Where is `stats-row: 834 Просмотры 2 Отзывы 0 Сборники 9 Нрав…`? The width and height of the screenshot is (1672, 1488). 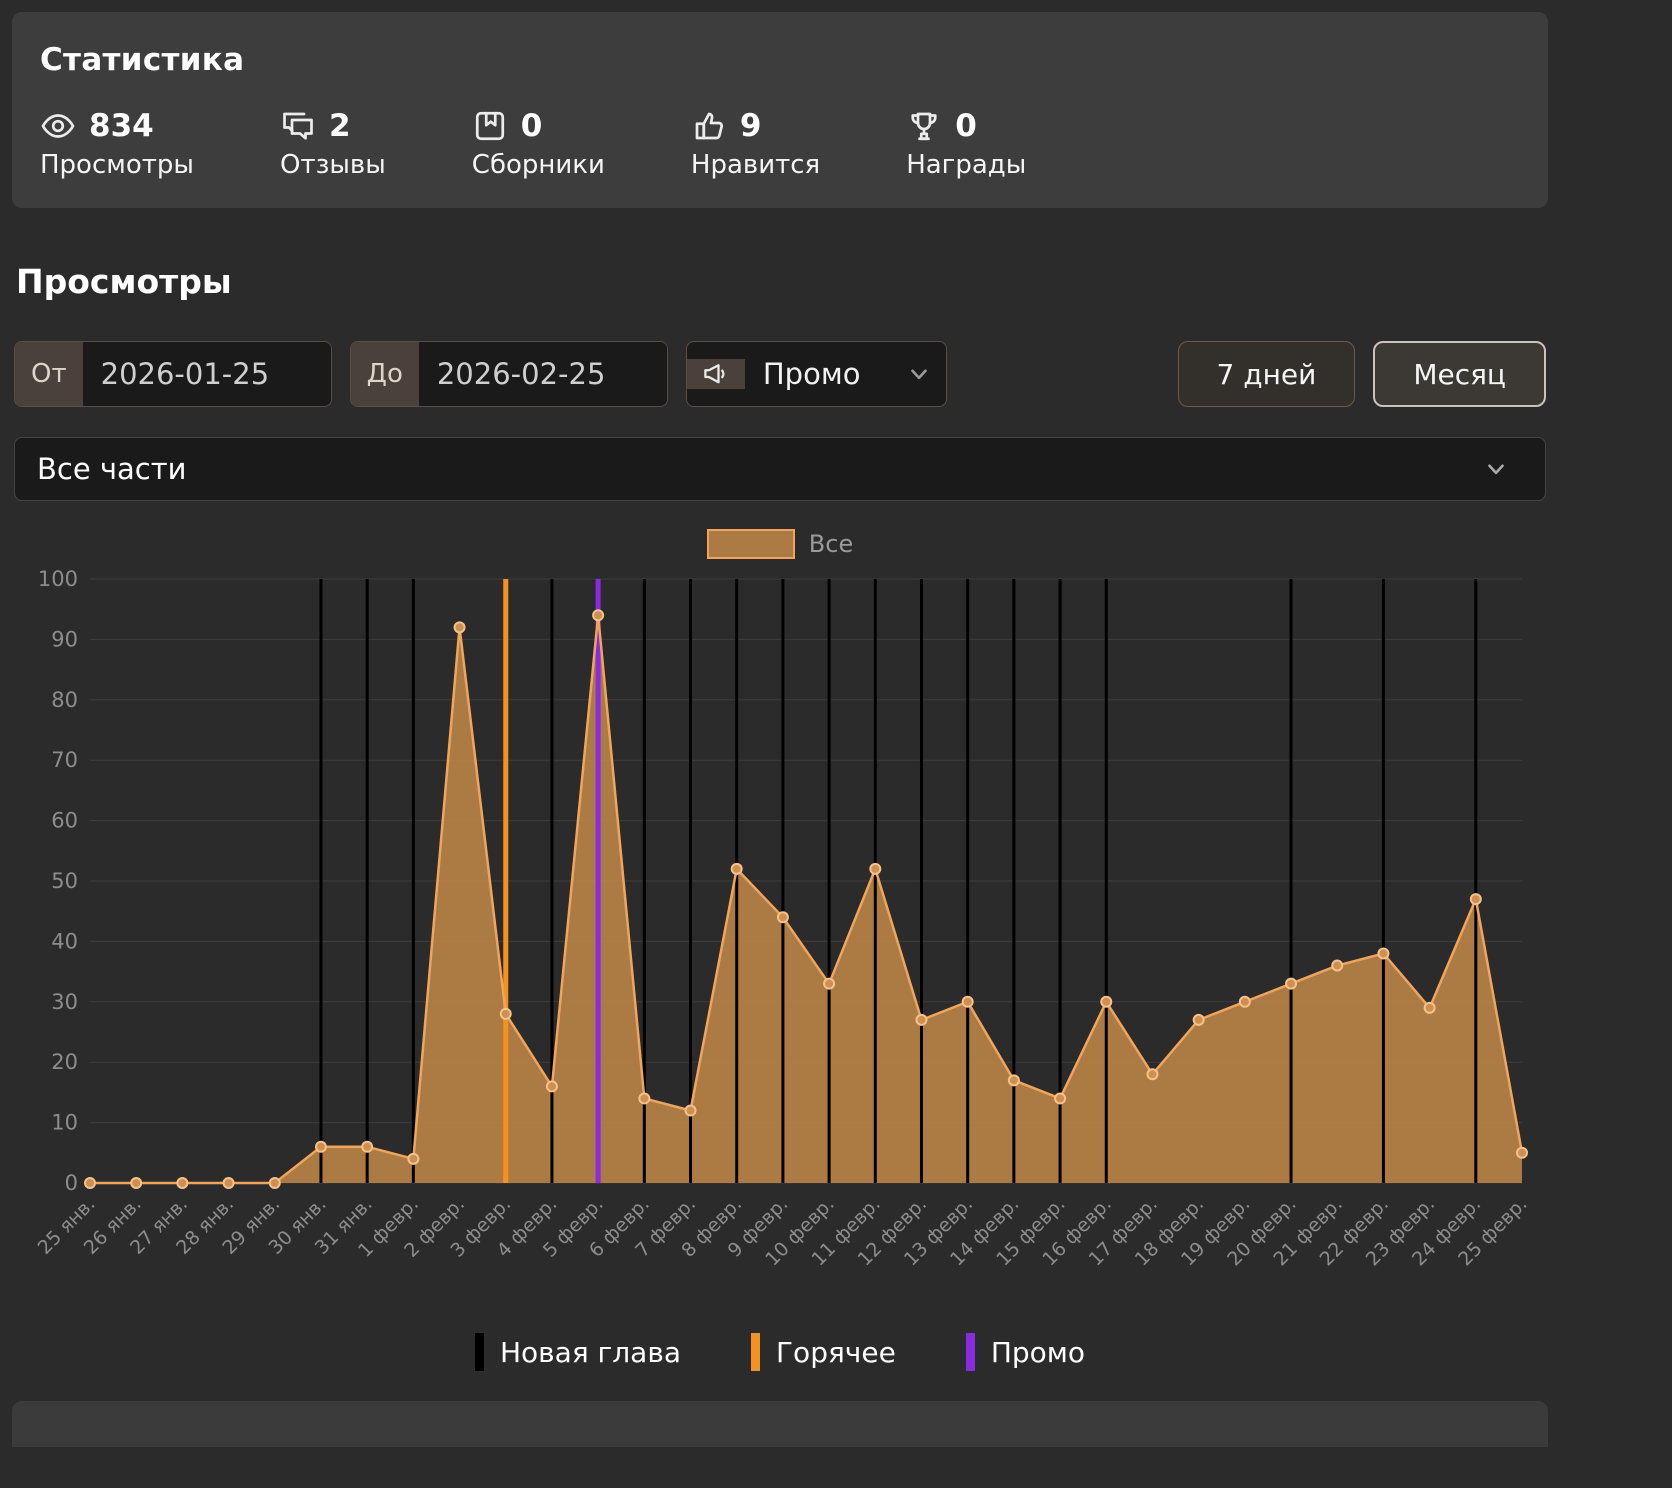
stats-row: 834 Просмотры 2 Отзывы 0 Сборники 9 Нрав… is located at coordinates (780, 144).